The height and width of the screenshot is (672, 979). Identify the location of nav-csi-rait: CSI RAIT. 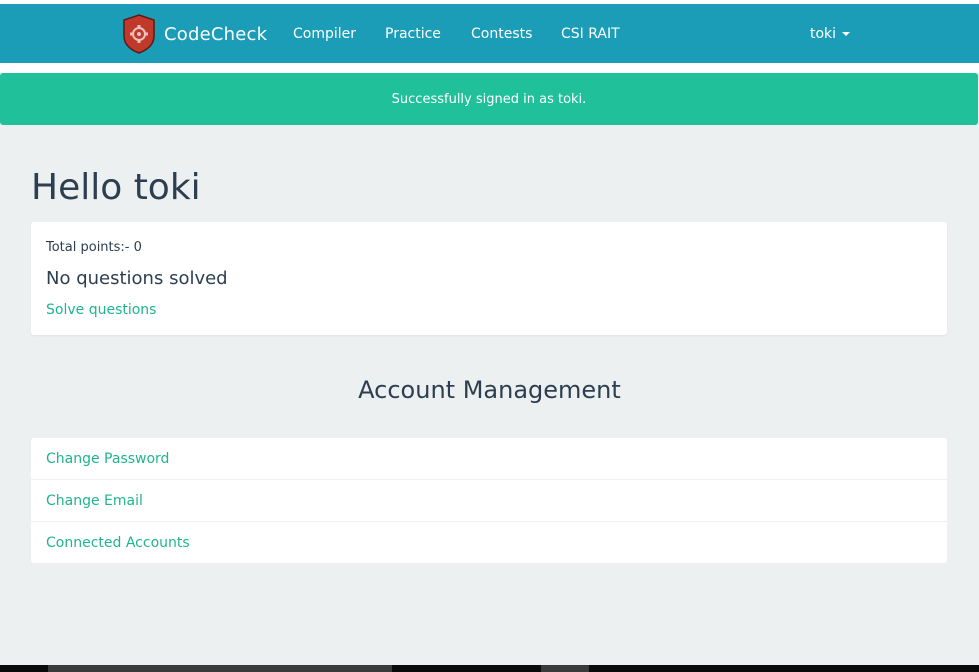
(590, 34).